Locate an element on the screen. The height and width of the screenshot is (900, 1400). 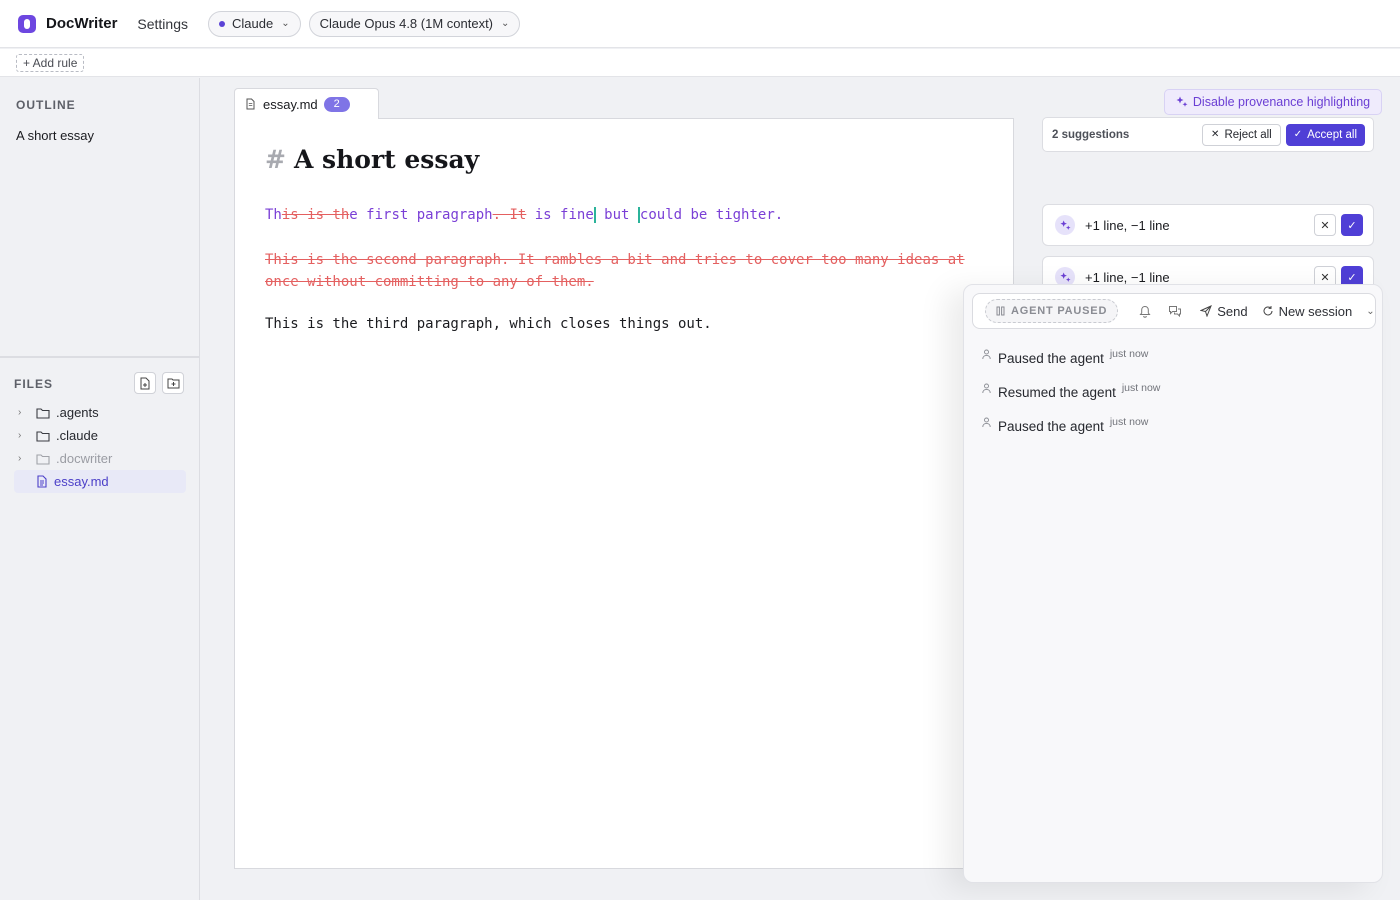
heading-marker: # is located at coordinates (275, 159).